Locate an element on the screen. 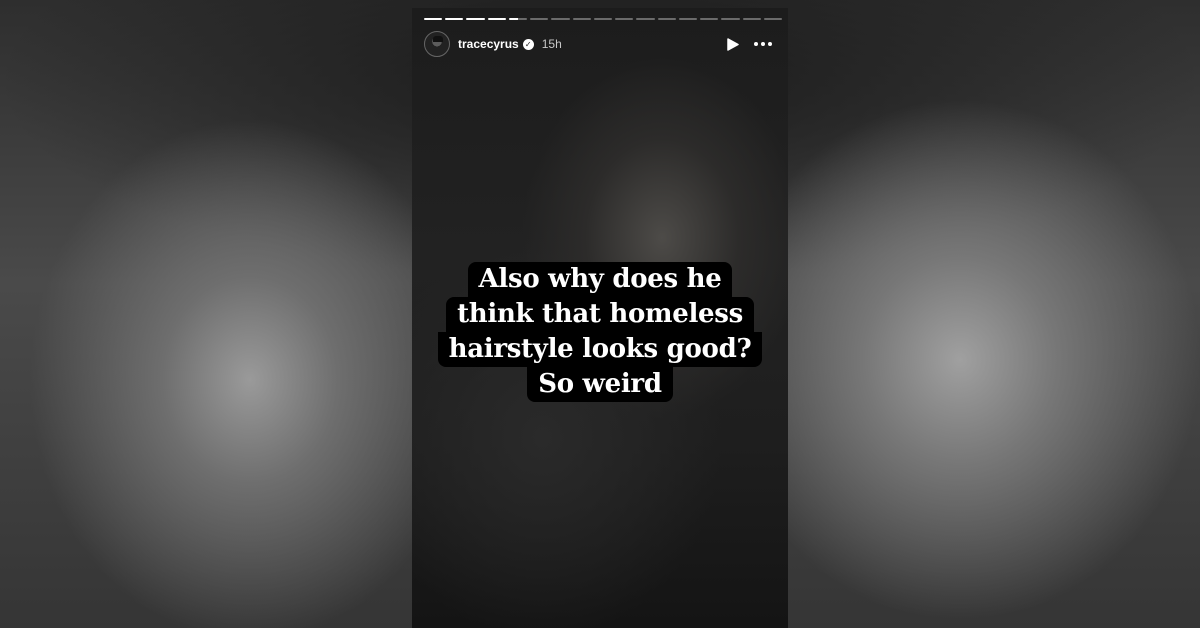 The height and width of the screenshot is (628, 1200). avatar is located at coordinates (437, 44).